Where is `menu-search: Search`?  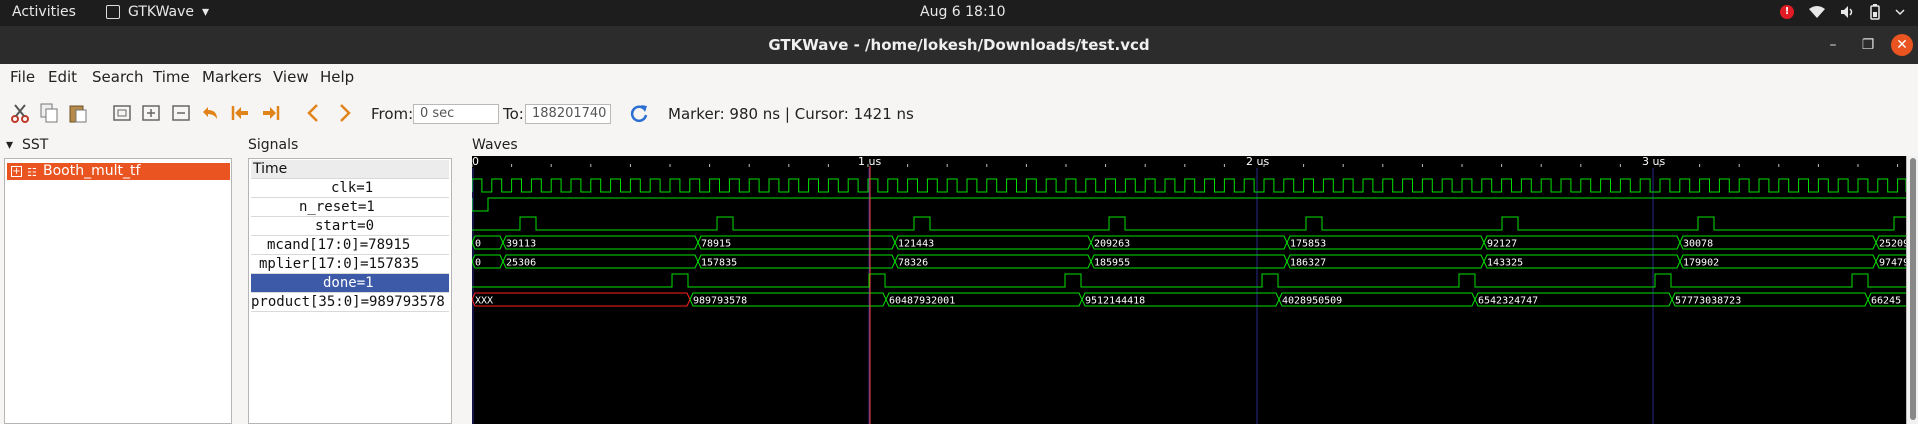 menu-search: Search is located at coordinates (118, 77).